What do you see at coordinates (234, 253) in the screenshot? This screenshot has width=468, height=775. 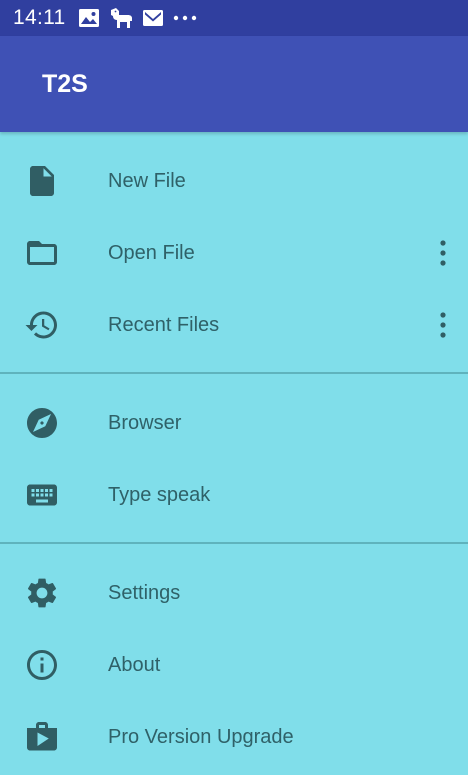 I see `menu-item-open-file: Open File` at bounding box center [234, 253].